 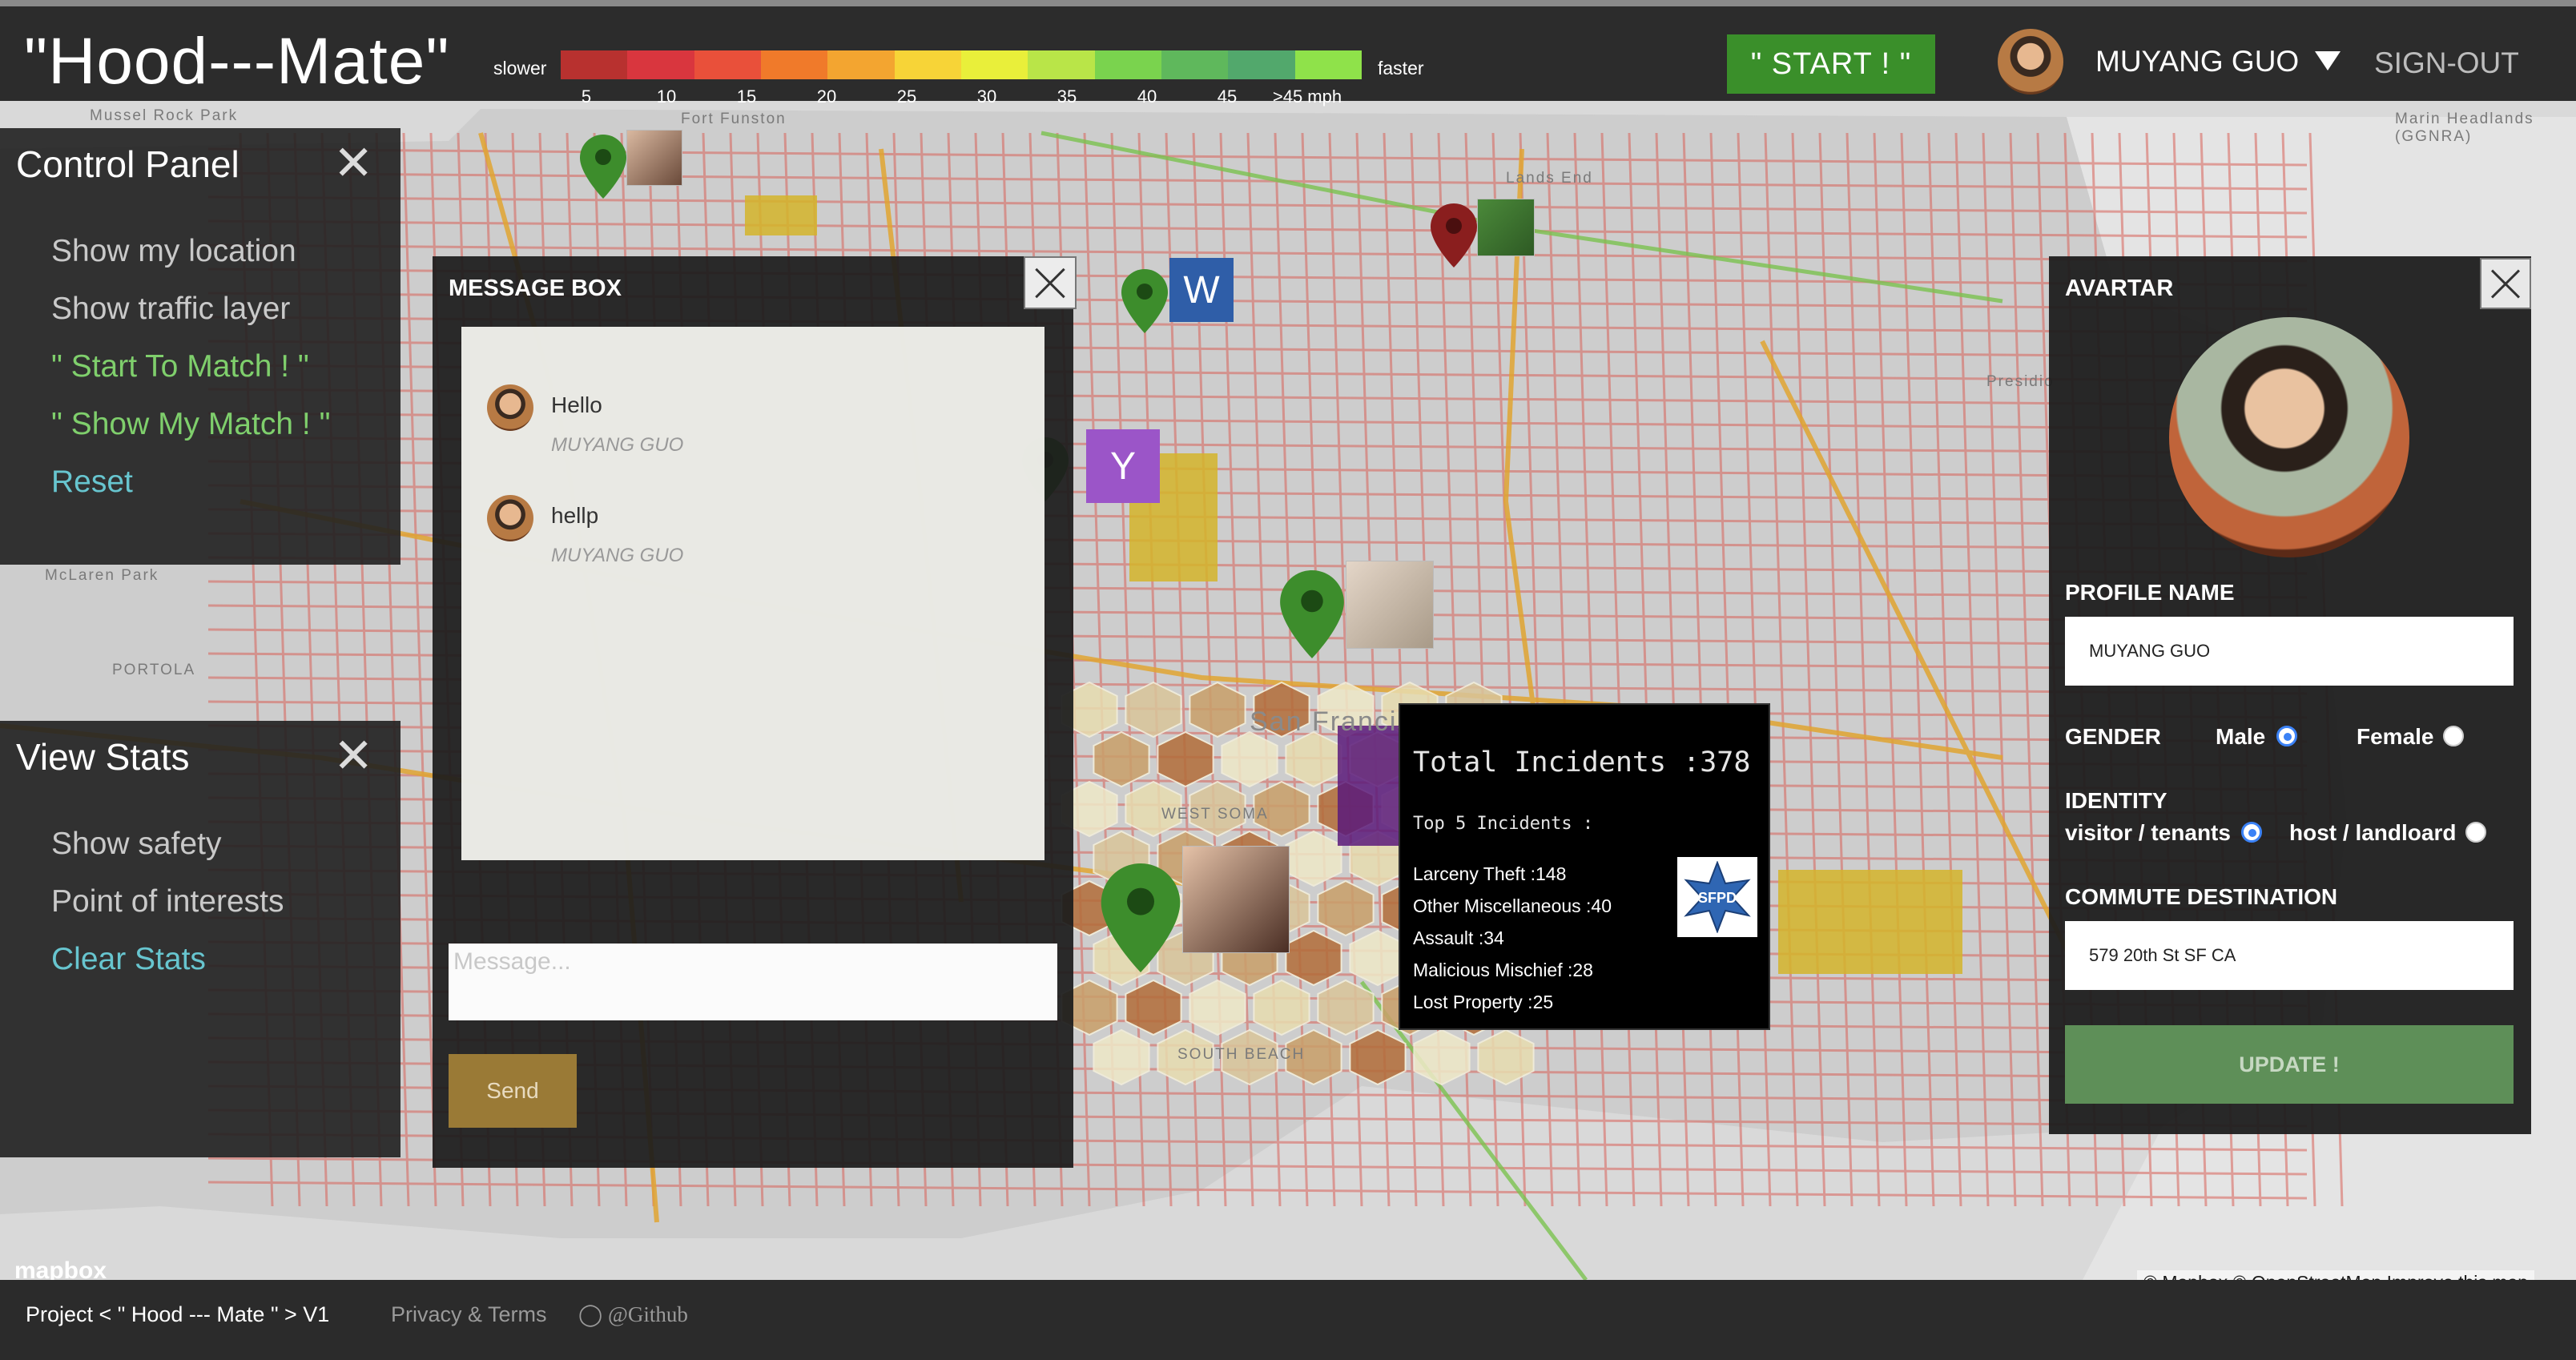 I want to click on show-my-match-item: " Show My Match ! ", so click(x=191, y=425).